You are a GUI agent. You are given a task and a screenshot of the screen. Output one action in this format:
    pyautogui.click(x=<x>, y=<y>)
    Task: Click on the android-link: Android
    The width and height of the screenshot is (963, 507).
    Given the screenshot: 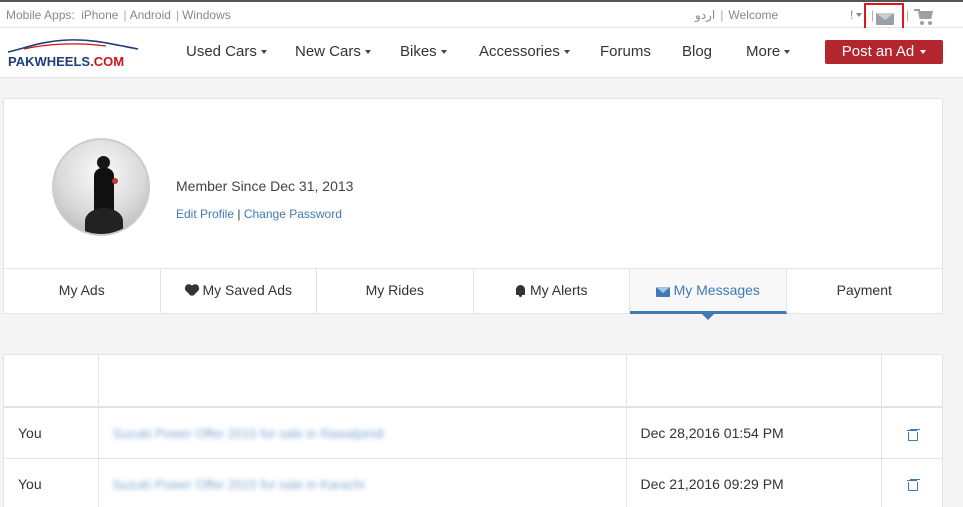 What is the action you would take?
    pyautogui.click(x=150, y=15)
    